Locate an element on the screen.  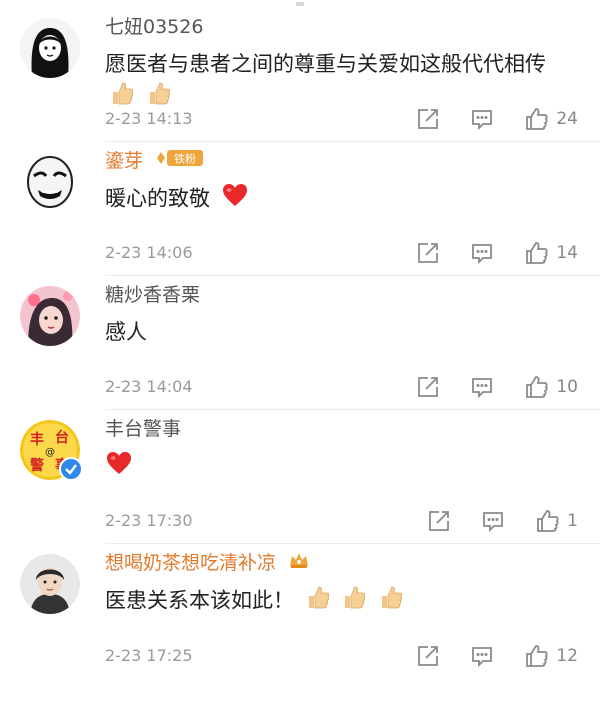
comment-timestamp: 2-23 14:06 is located at coordinates (149, 252).